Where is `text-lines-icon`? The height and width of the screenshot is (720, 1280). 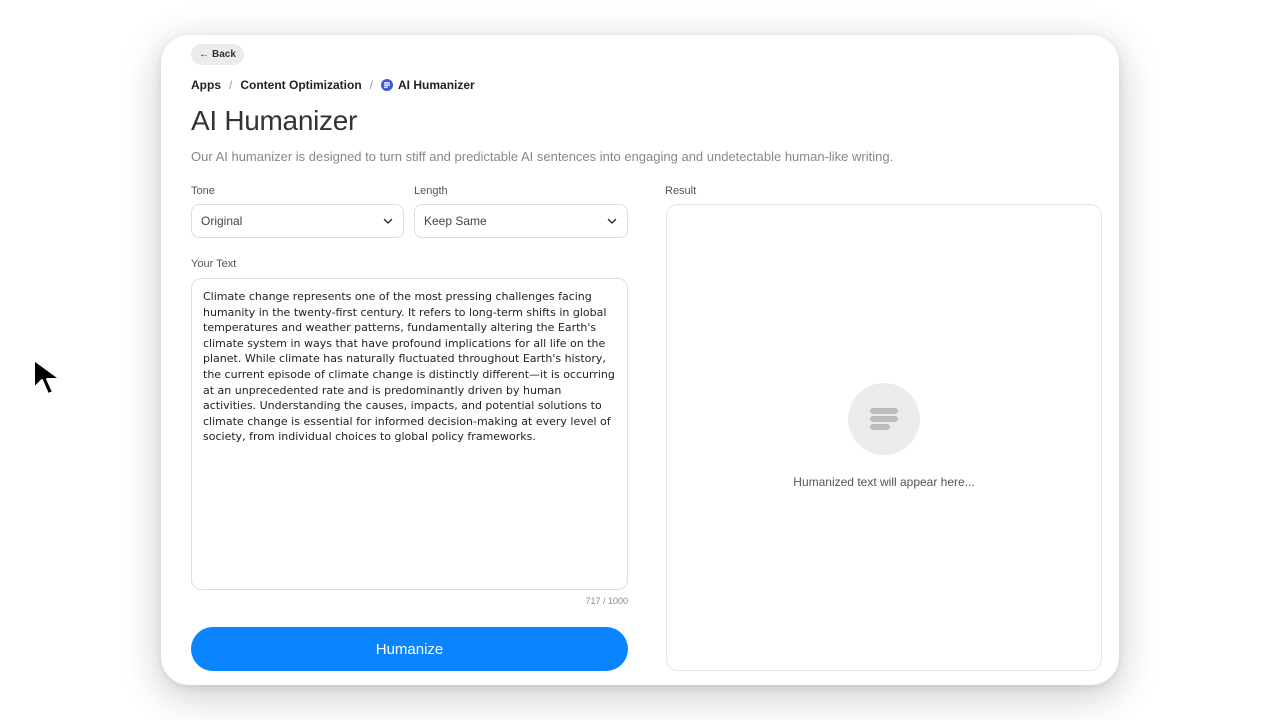 text-lines-icon is located at coordinates (884, 419).